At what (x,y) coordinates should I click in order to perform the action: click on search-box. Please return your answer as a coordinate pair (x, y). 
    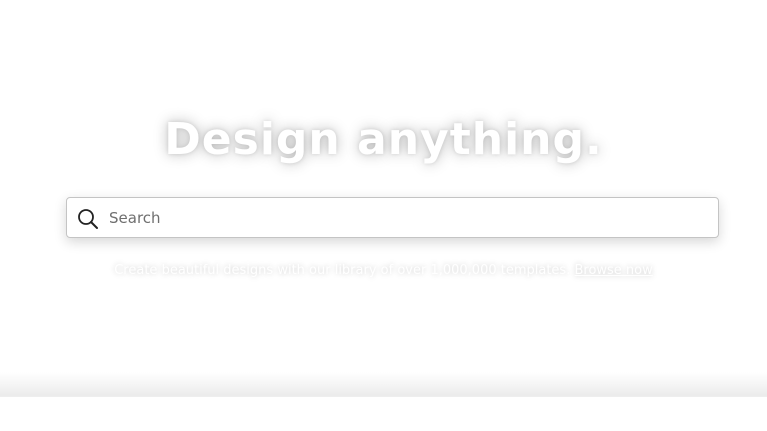
    Looking at the image, I should click on (392, 217).